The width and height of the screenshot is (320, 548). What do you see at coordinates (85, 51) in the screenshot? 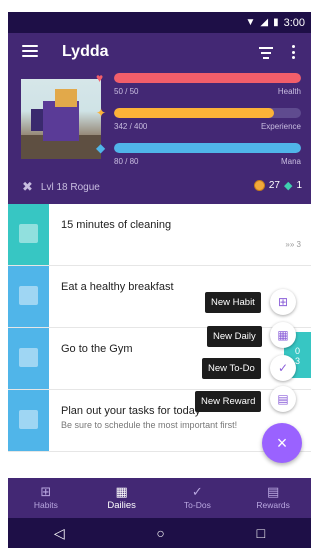
I see `username: Lydda` at bounding box center [85, 51].